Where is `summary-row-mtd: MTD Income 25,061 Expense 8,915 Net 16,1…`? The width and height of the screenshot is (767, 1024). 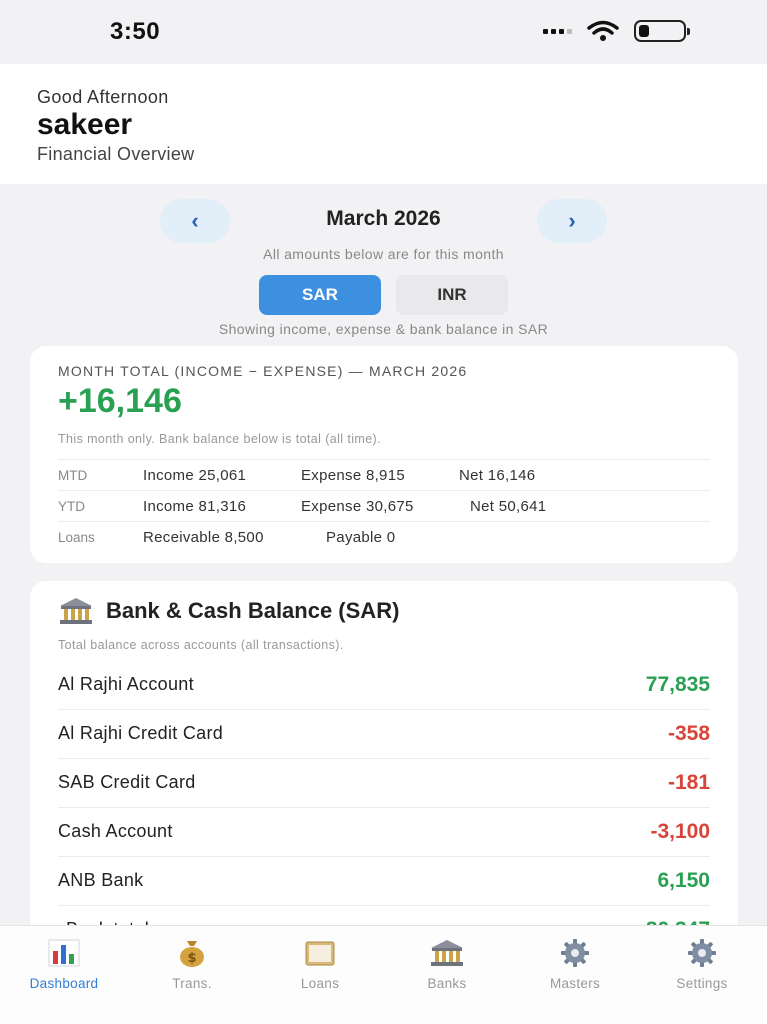 summary-row-mtd: MTD Income 25,061 Expense 8,915 Net 16,1… is located at coordinates (384, 474).